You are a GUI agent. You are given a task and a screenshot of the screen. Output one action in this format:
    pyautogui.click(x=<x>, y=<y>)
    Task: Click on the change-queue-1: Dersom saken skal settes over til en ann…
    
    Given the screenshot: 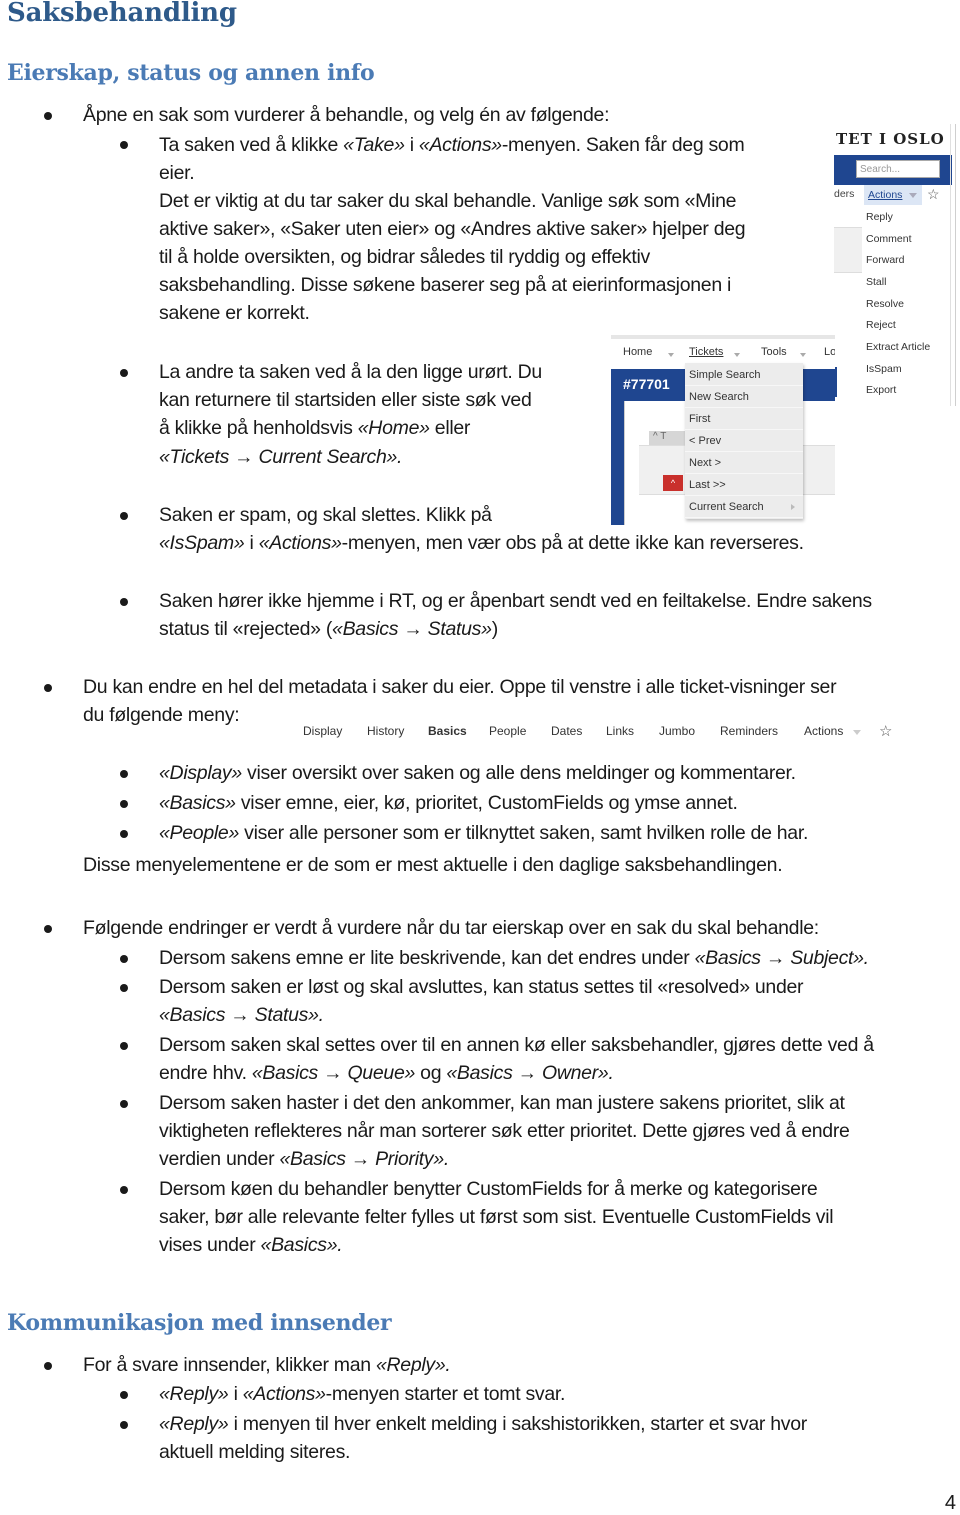 What is the action you would take?
    pyautogui.click(x=516, y=1045)
    